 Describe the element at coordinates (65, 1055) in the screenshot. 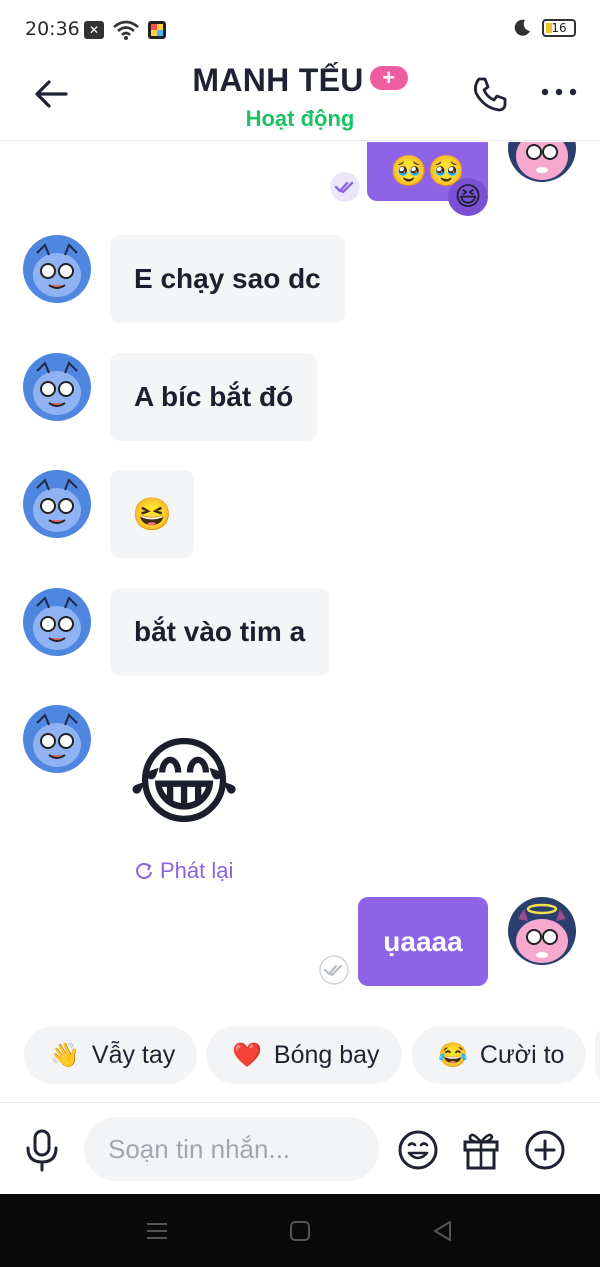

I see `wave-icon: 👋` at that location.